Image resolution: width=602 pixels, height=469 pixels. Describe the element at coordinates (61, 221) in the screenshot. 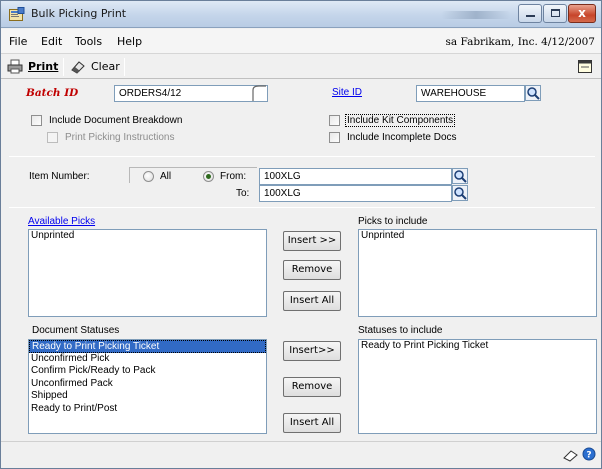

I see `available-picks-link: Available Picks` at that location.